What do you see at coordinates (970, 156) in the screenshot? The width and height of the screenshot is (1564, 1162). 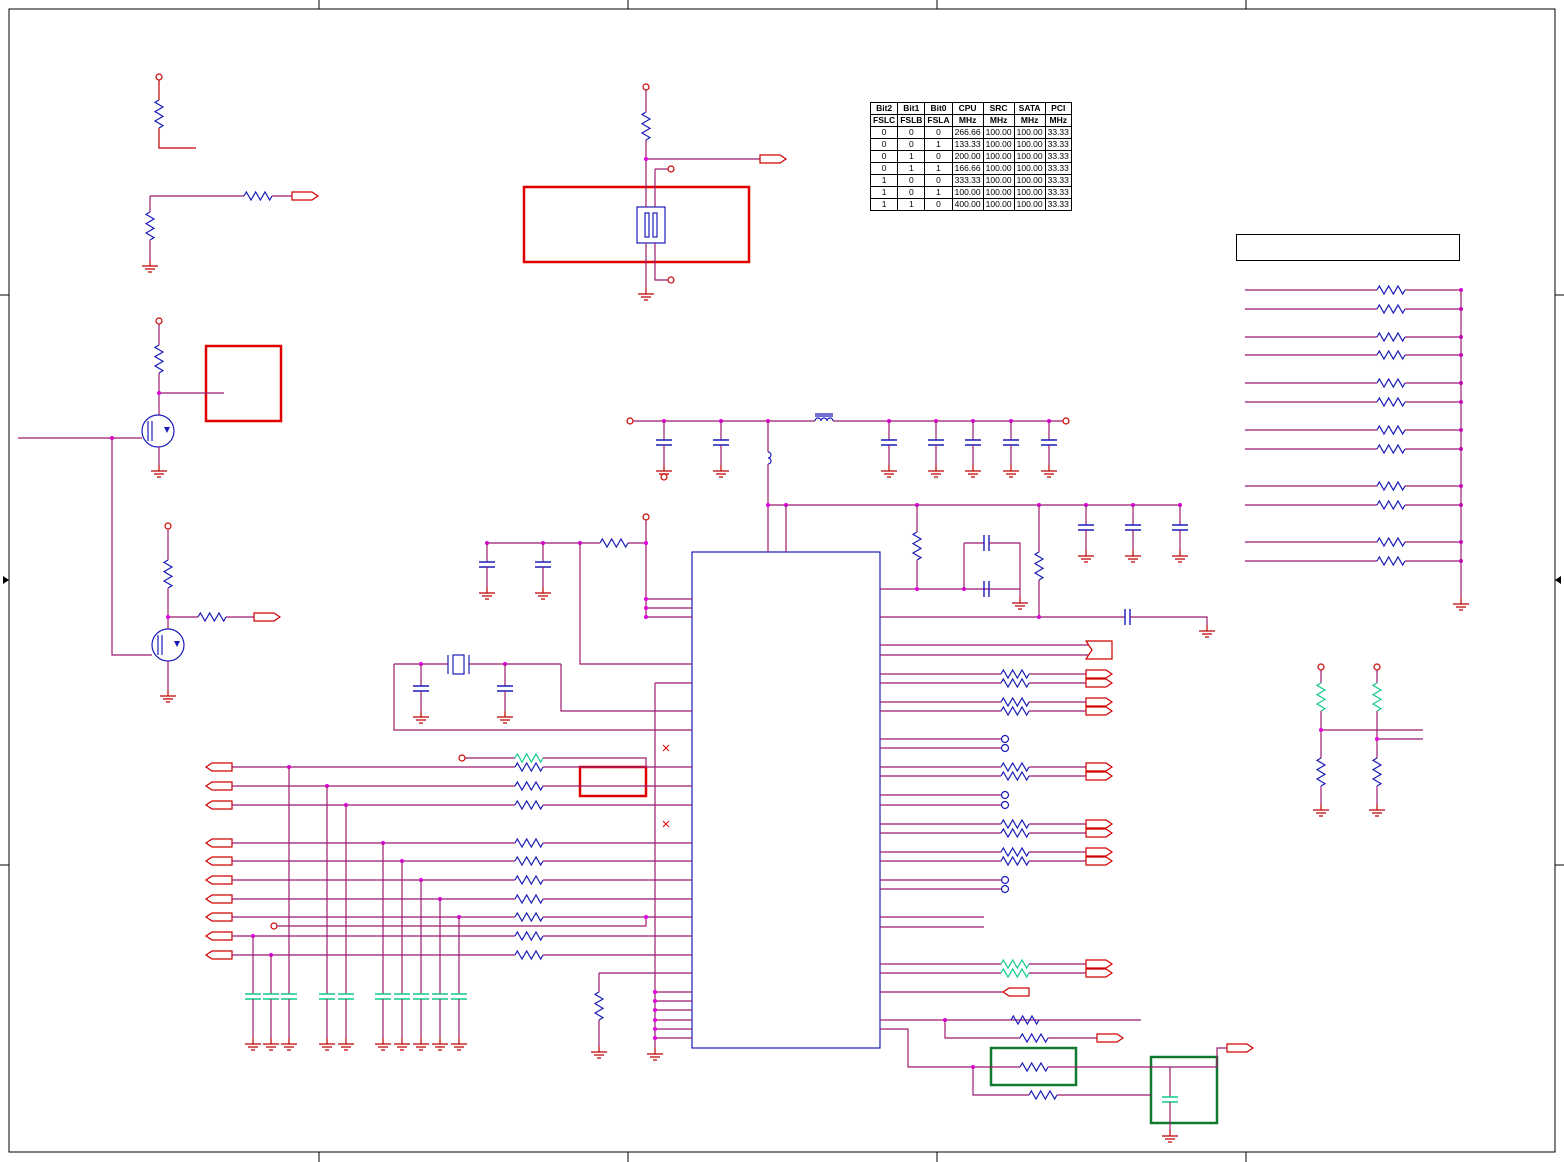 I see `table-row: 0 1 0 200.00 100.00 100.00 33.33` at bounding box center [970, 156].